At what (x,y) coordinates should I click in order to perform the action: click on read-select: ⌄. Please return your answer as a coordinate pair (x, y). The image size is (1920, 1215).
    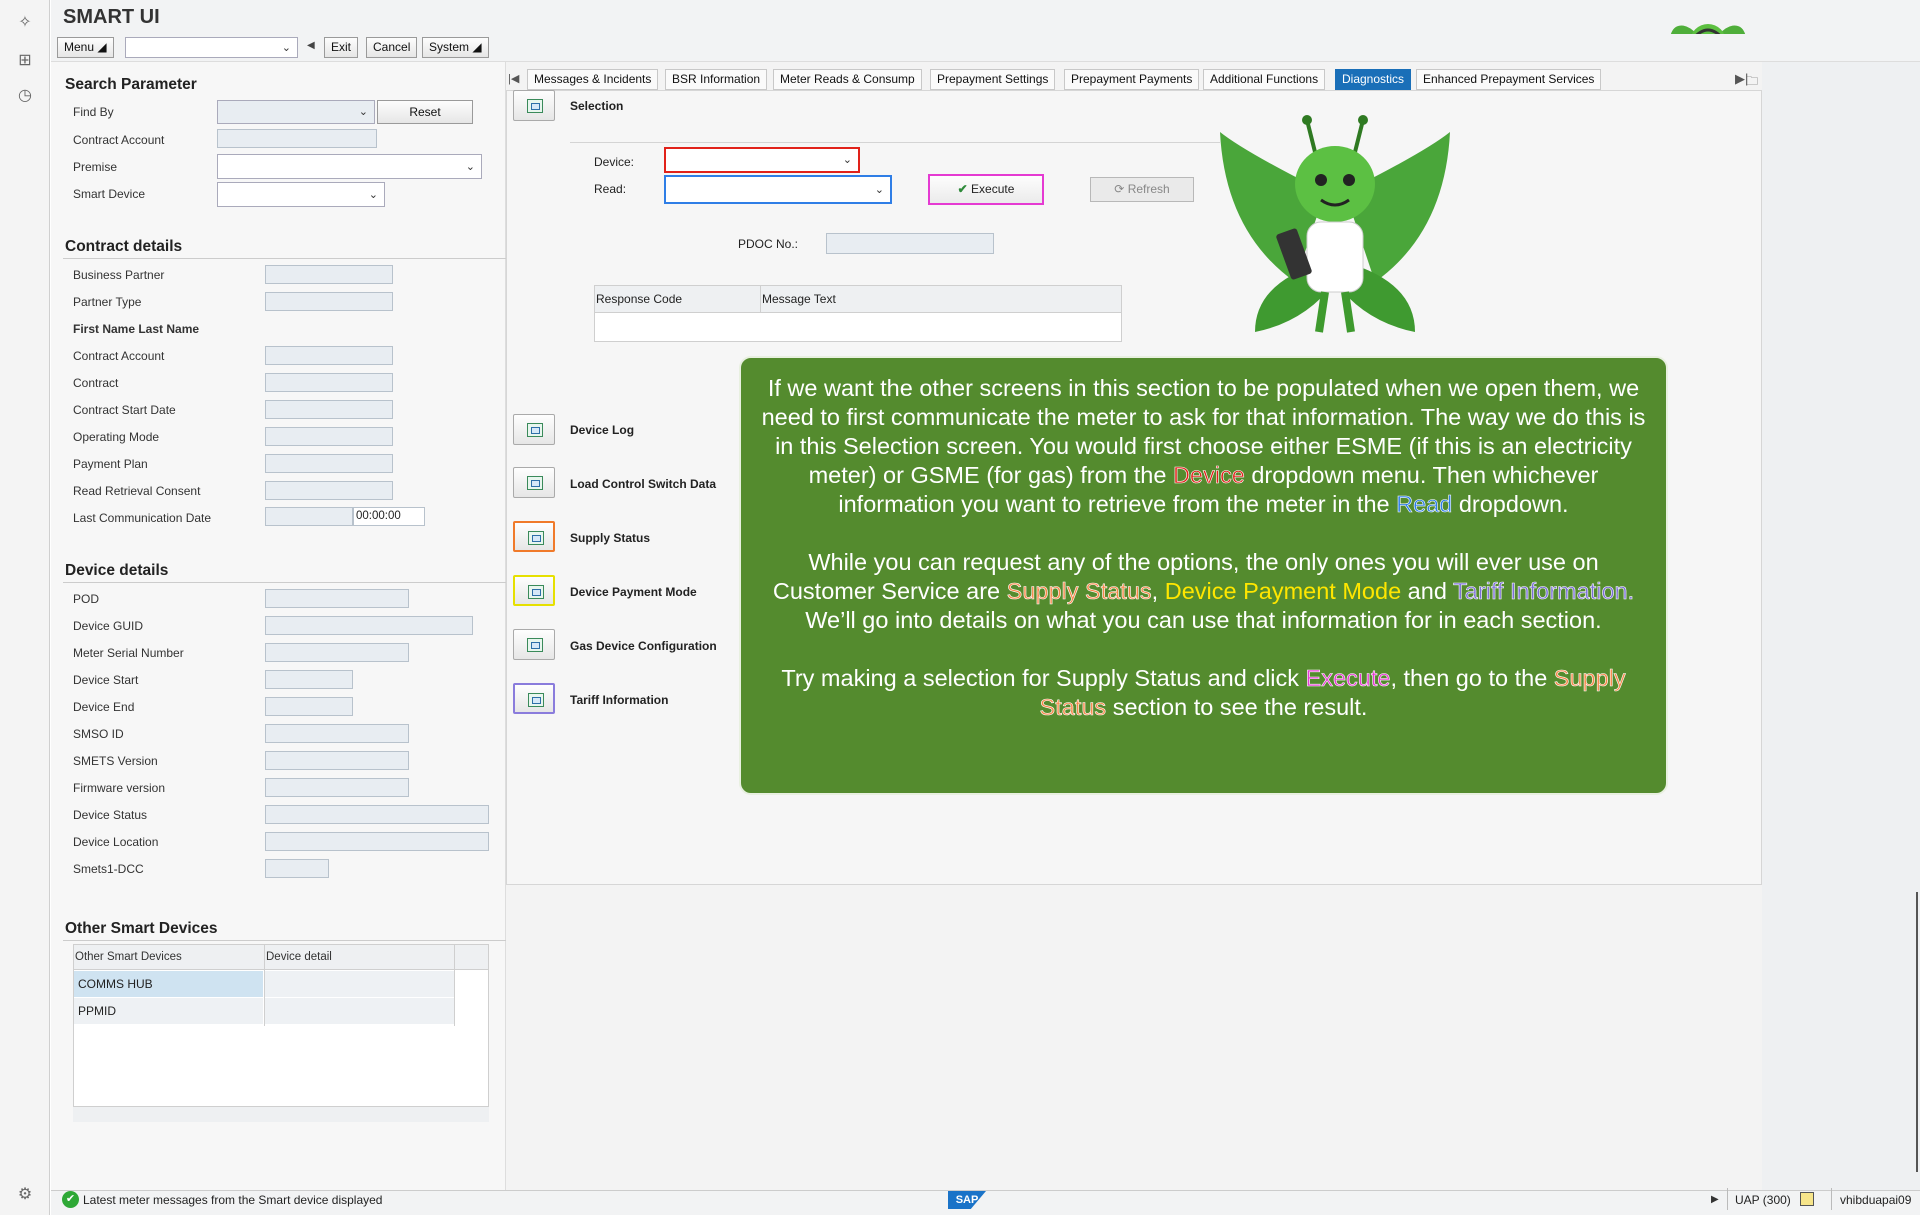
    Looking at the image, I should click on (778, 189).